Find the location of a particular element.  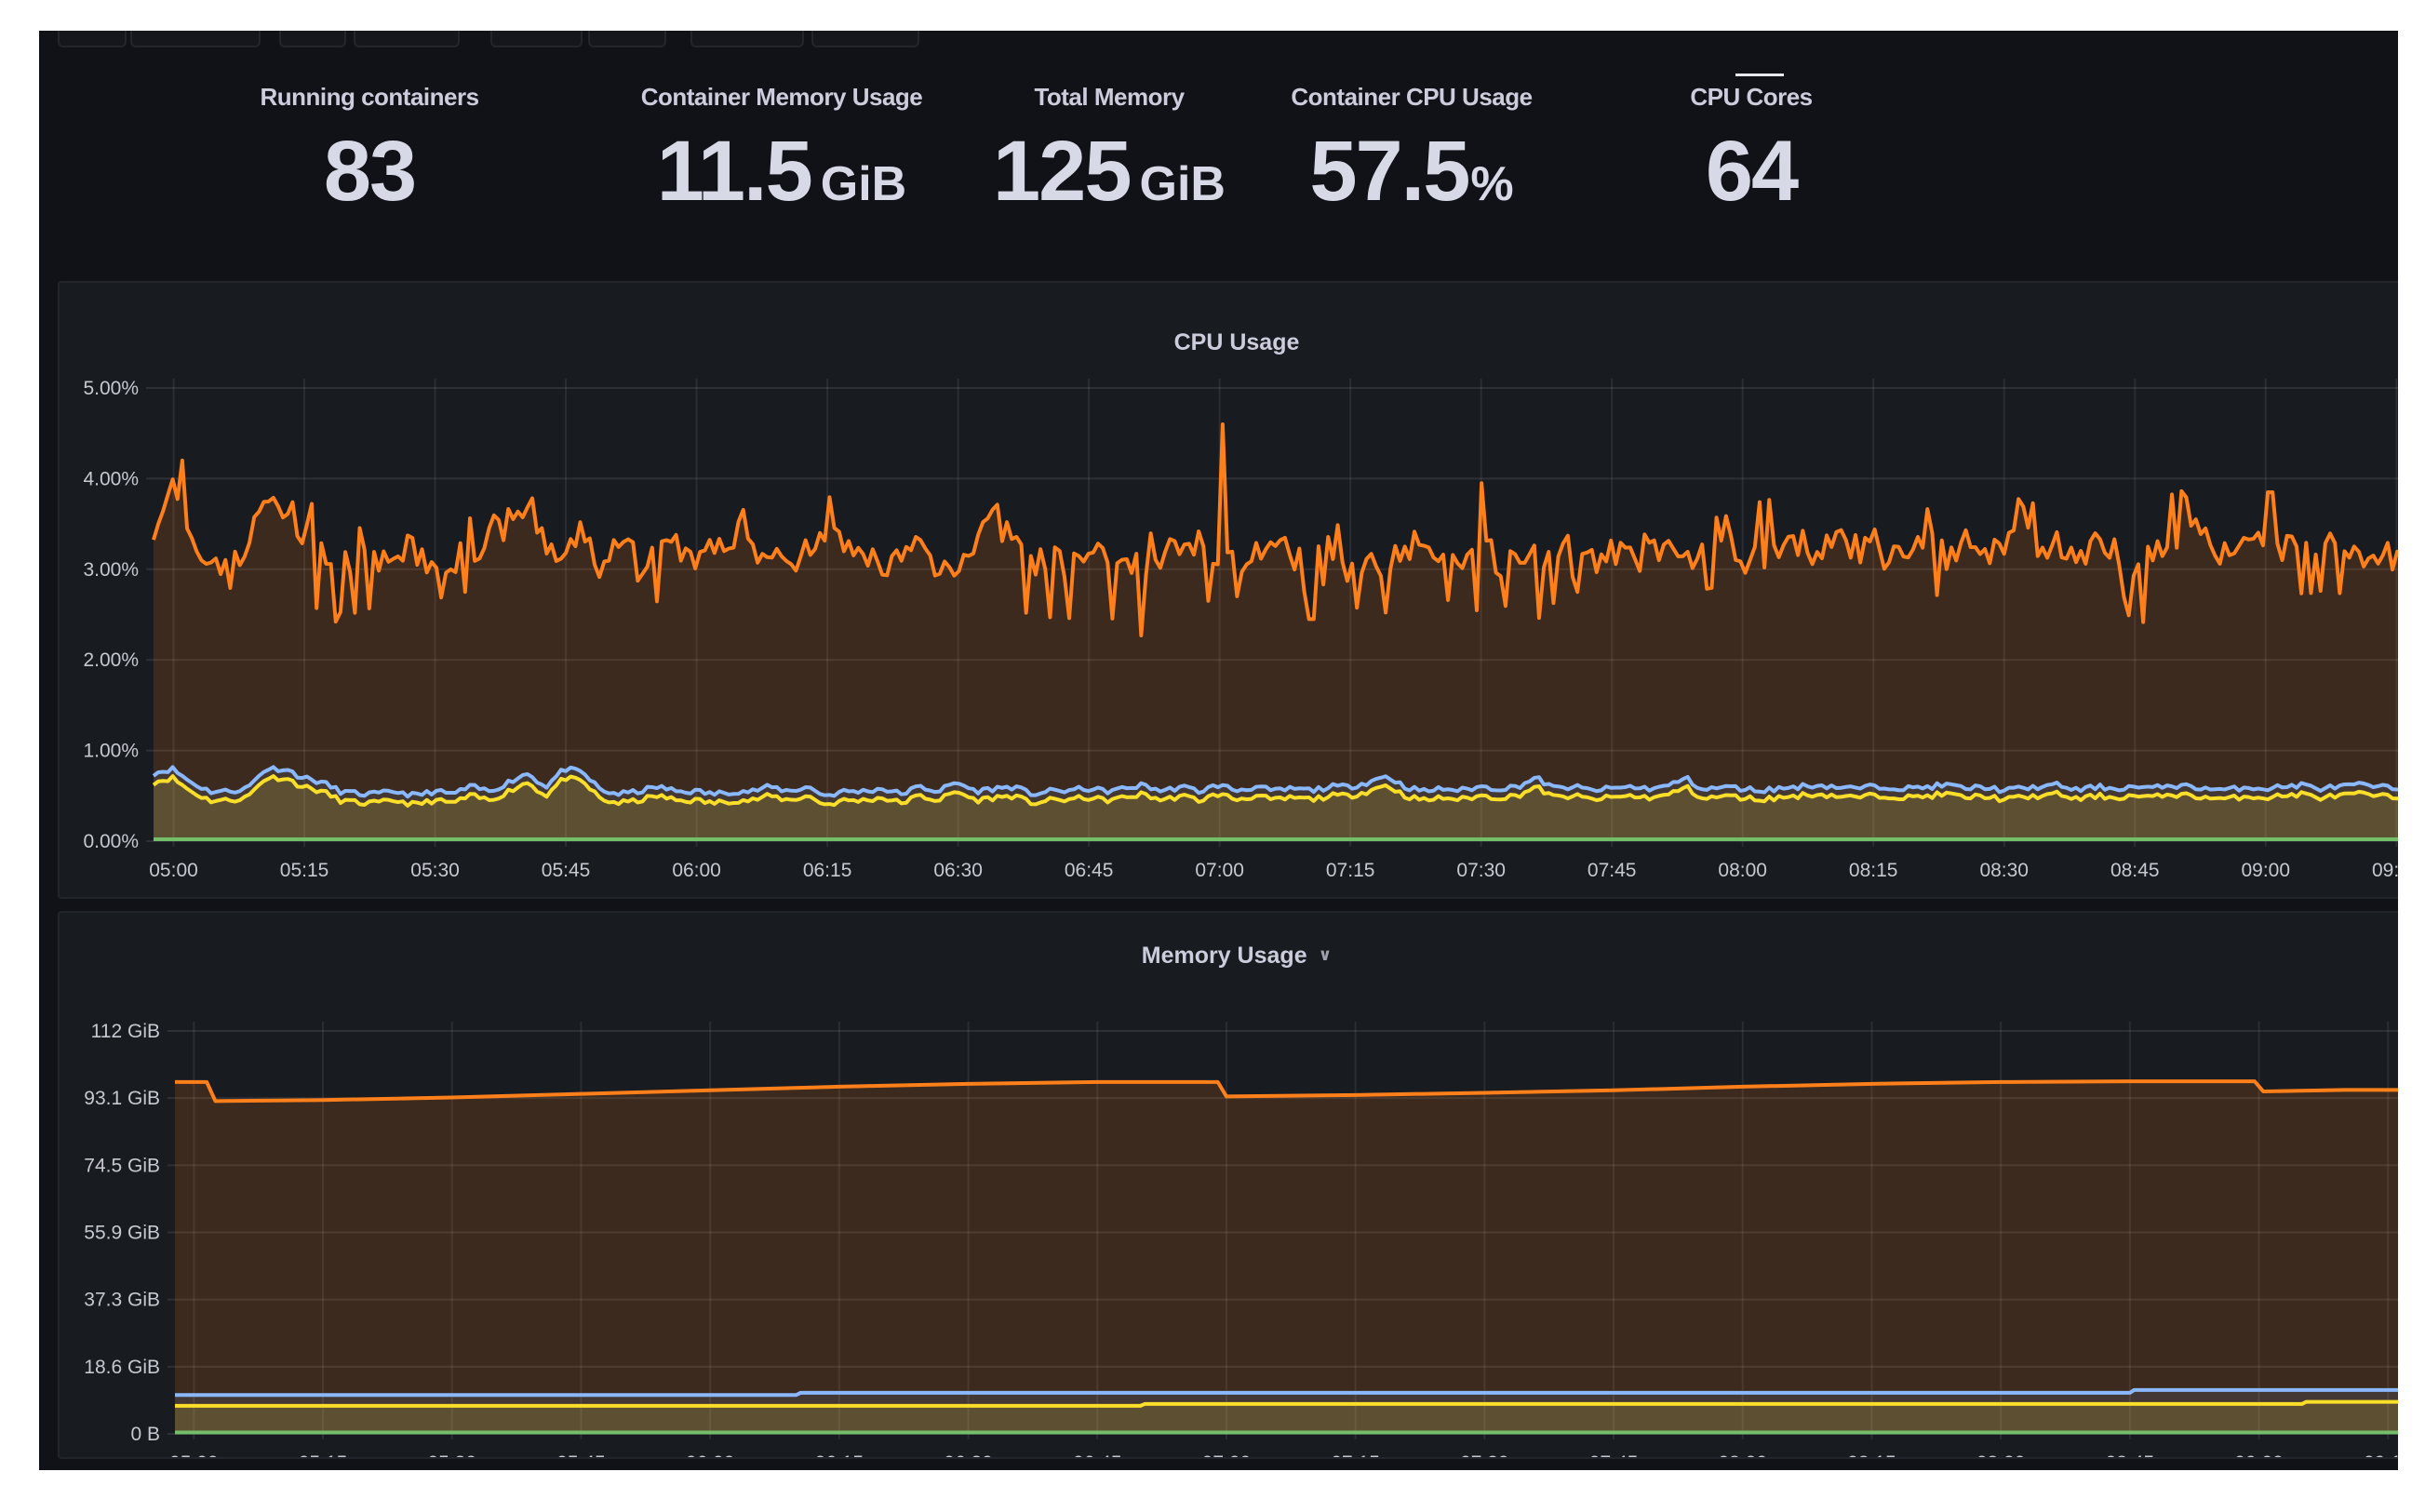

stat-number: 83 is located at coordinates (370, 172).